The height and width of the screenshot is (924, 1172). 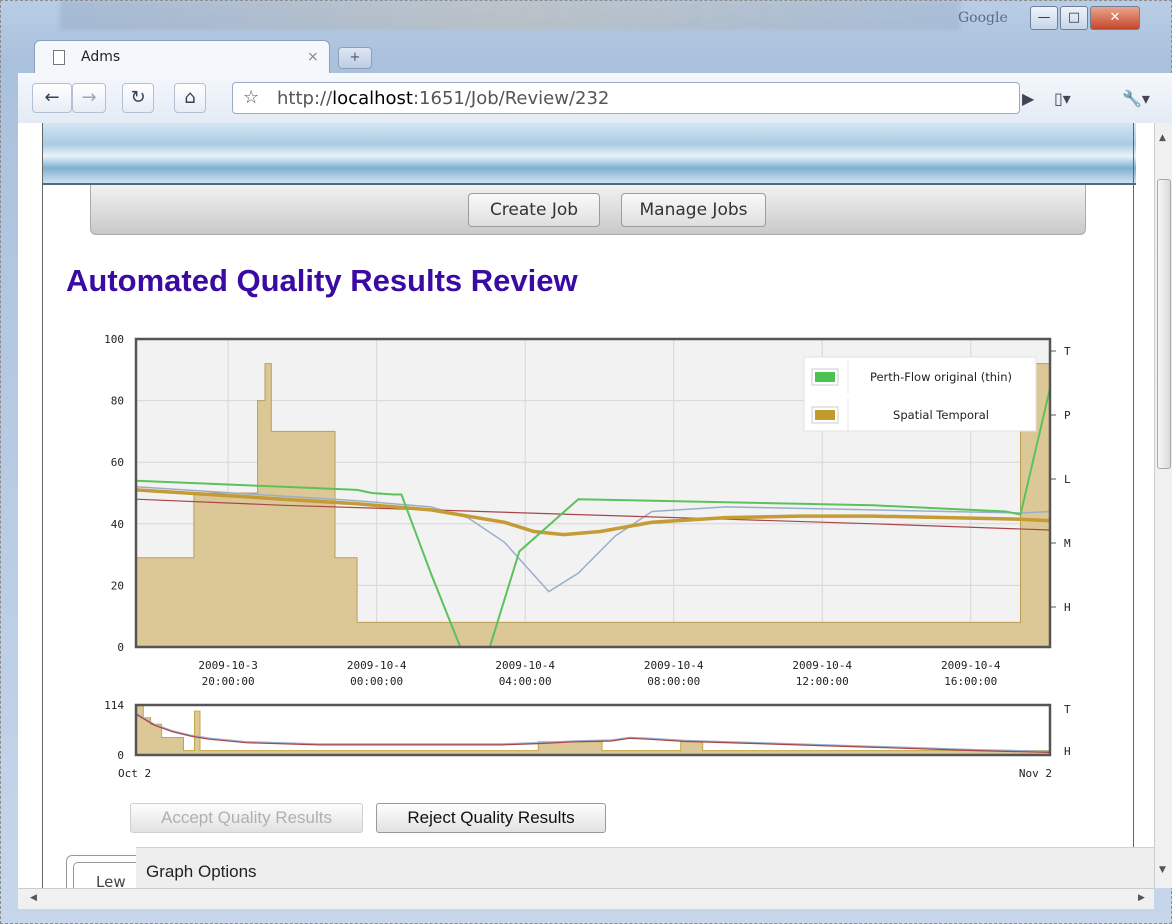 What do you see at coordinates (1162, 138) in the screenshot?
I see `scroll-up-arrow-icon: ▲` at bounding box center [1162, 138].